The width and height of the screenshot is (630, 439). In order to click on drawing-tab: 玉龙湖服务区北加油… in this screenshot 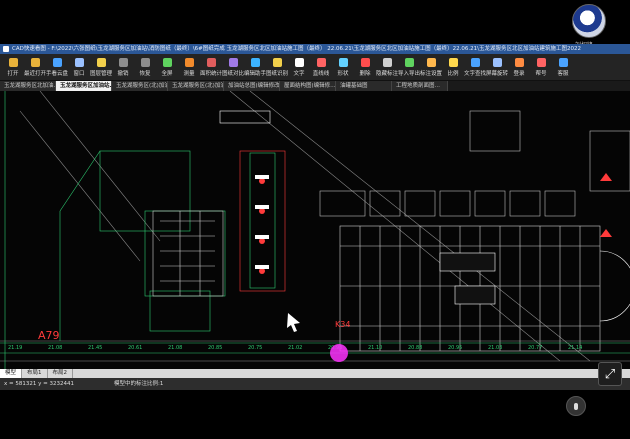, I will do `click(28, 86)`.